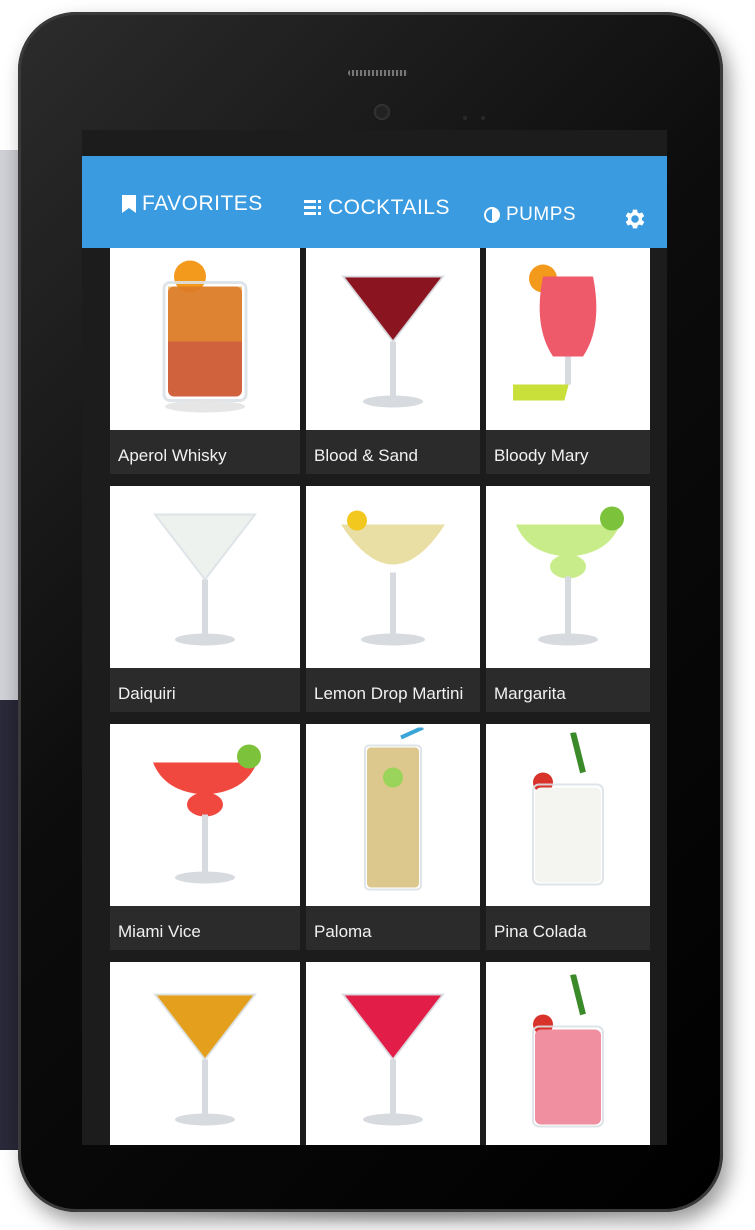 Image resolution: width=755 pixels, height=1230 pixels. Describe the element at coordinates (343, 931) in the screenshot. I see `cocktail-name: Paloma` at that location.